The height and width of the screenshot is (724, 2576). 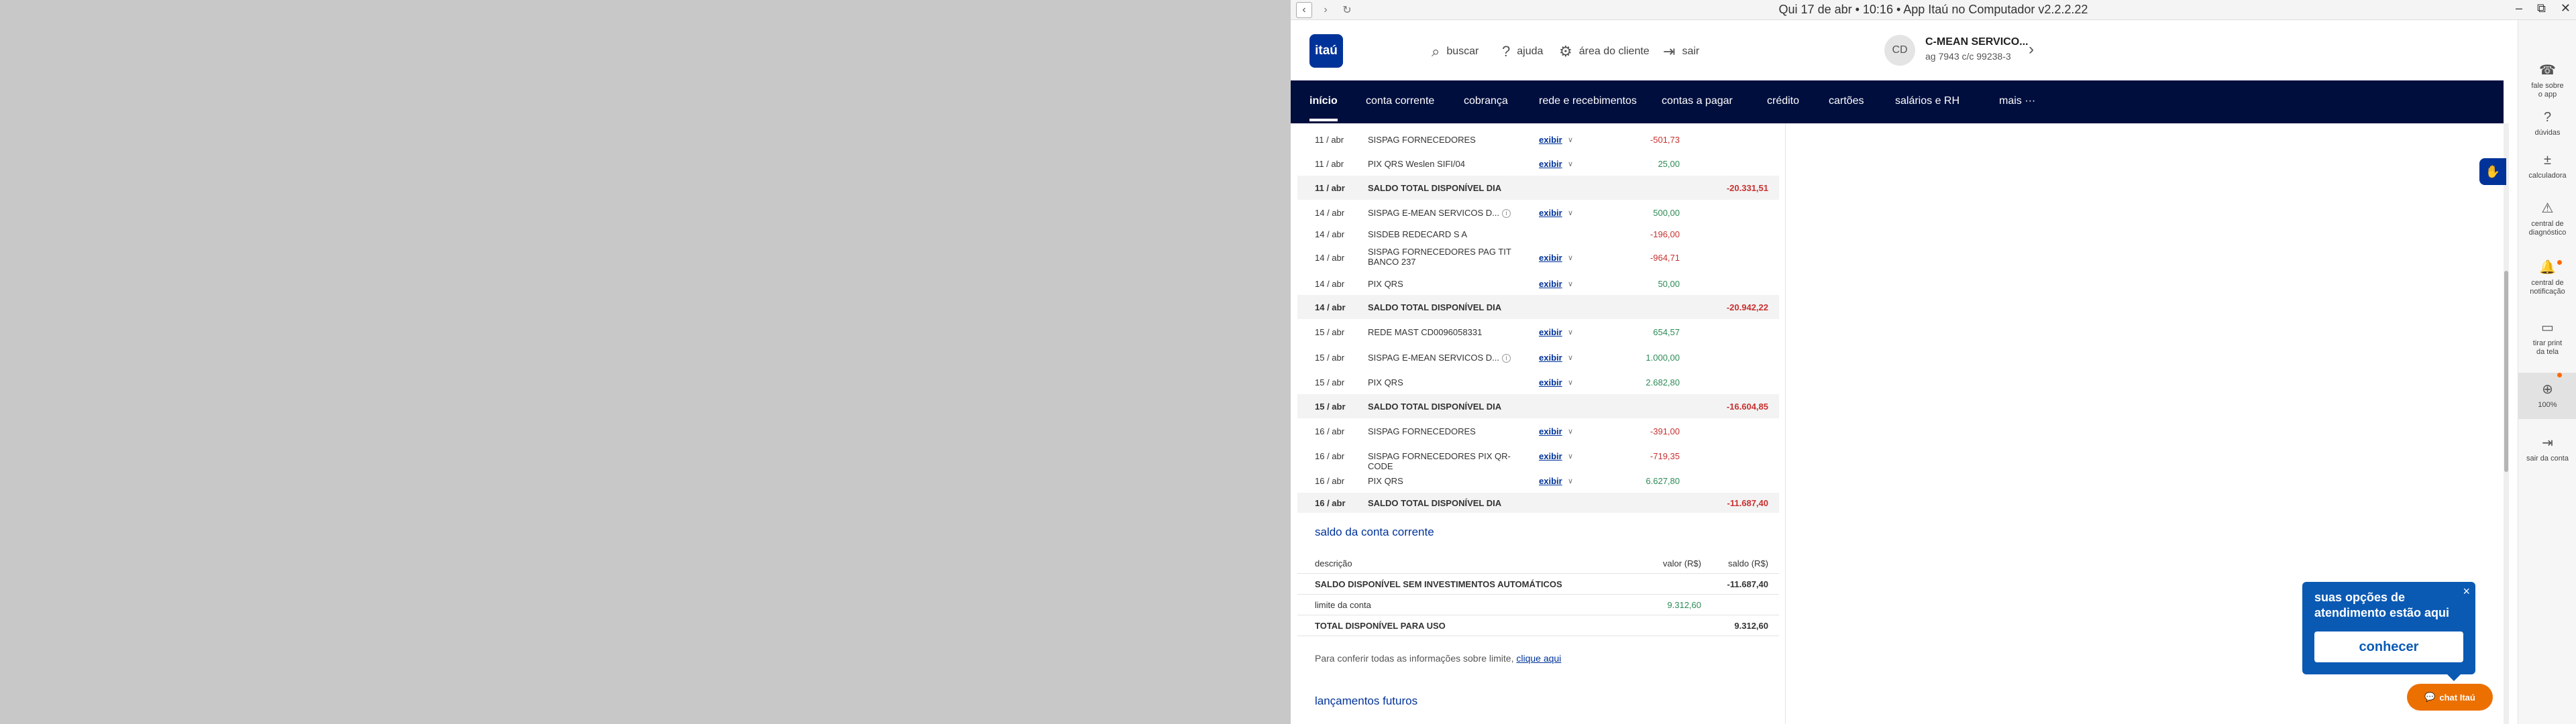 I want to click on nav-item-salarios: salários e RH, so click(x=1927, y=101).